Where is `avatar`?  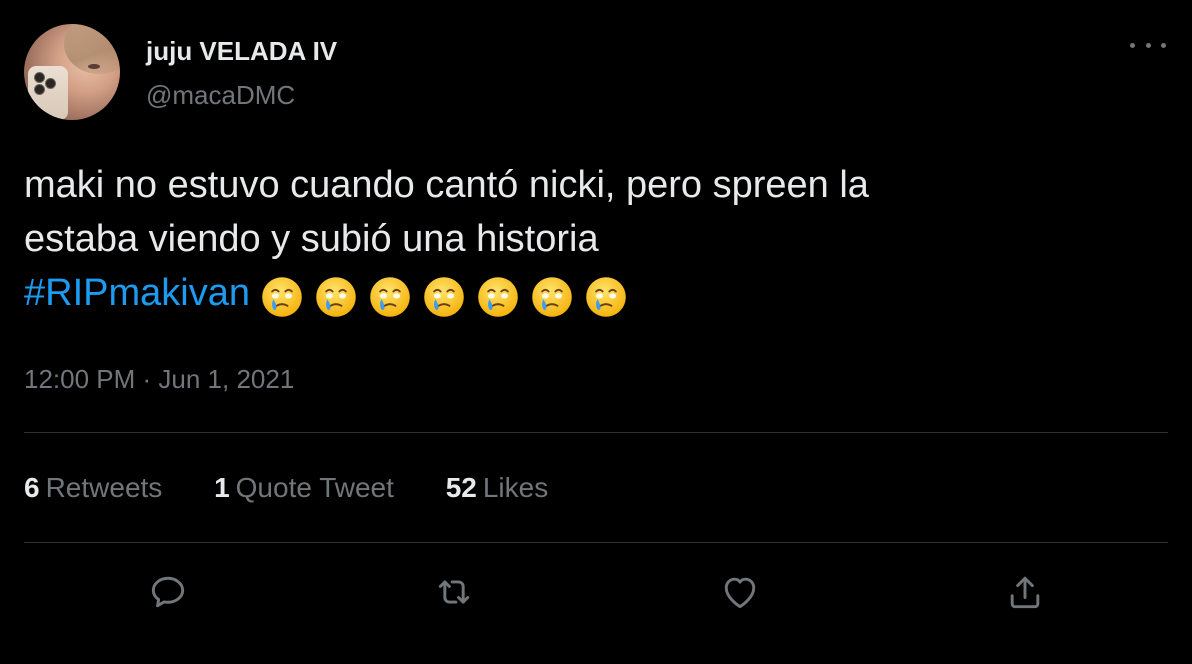
avatar is located at coordinates (72, 72).